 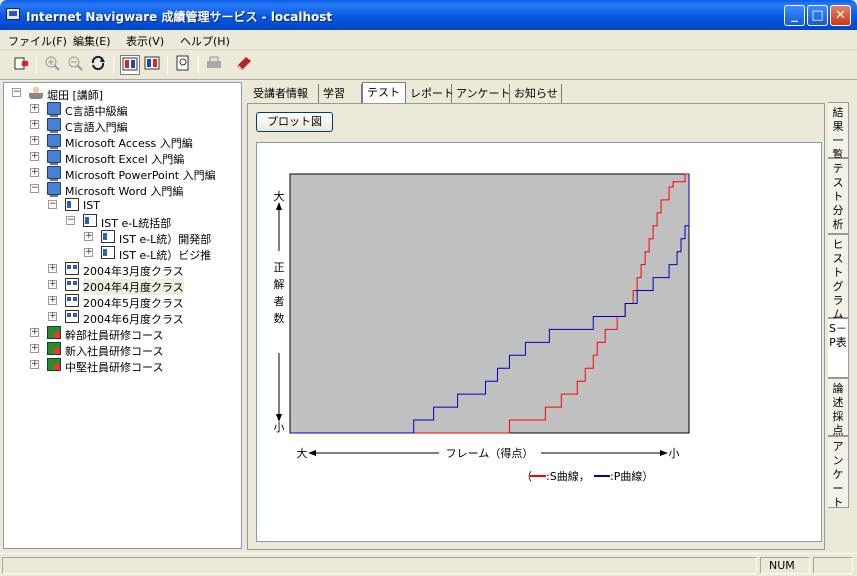 I want to click on instructor-icon, so click(x=36, y=92).